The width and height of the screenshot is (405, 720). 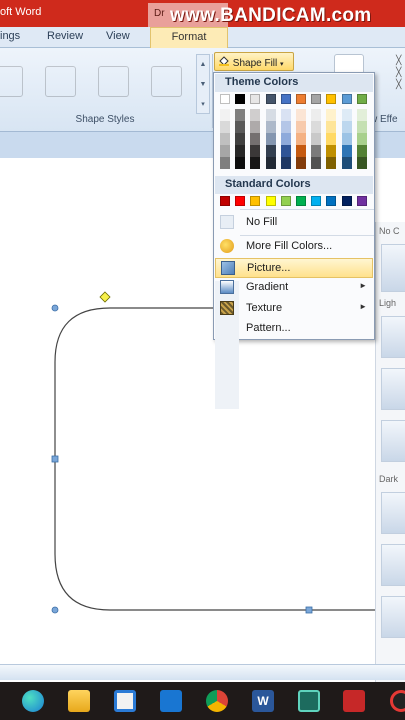 What do you see at coordinates (11, 81) in the screenshot?
I see `shape-style-gray` at bounding box center [11, 81].